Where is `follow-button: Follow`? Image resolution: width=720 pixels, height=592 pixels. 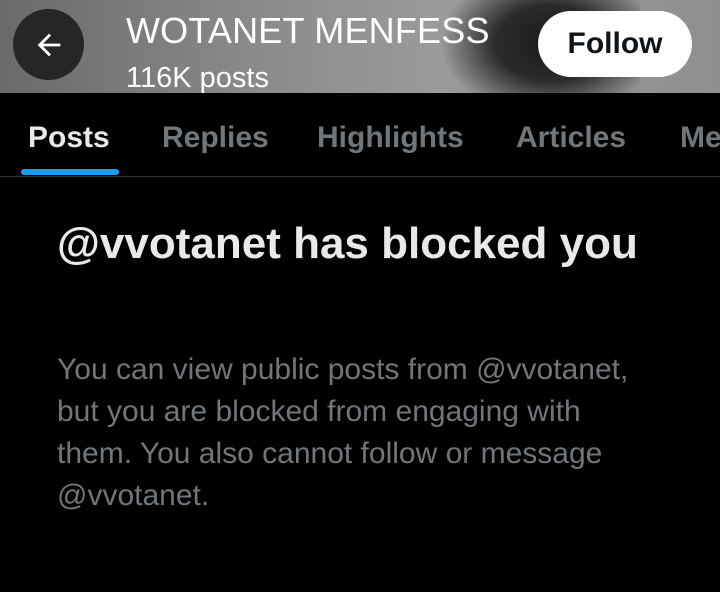
follow-button: Follow is located at coordinates (615, 44).